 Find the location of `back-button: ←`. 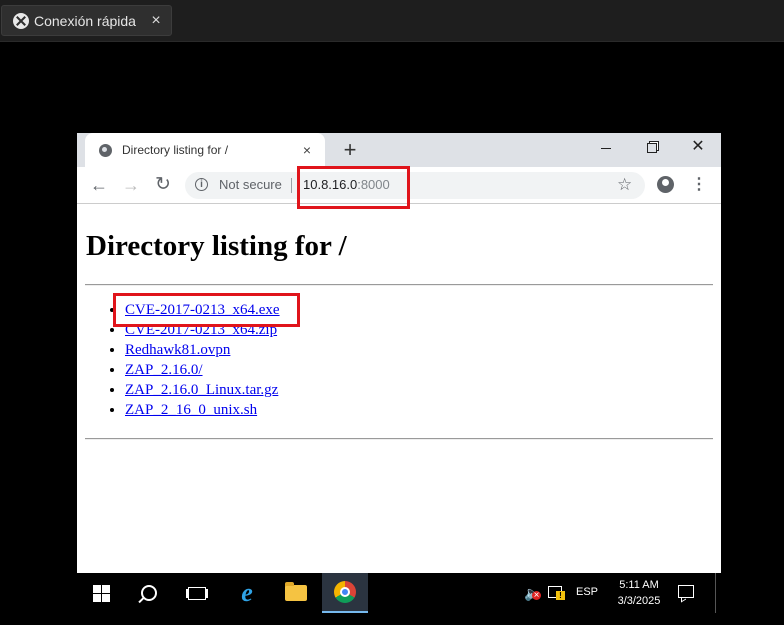

back-button: ← is located at coordinates (99, 185).